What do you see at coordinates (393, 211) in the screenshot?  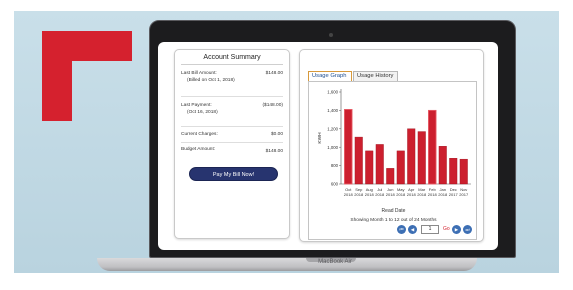 I see `x-axis-label: Read Date` at bounding box center [393, 211].